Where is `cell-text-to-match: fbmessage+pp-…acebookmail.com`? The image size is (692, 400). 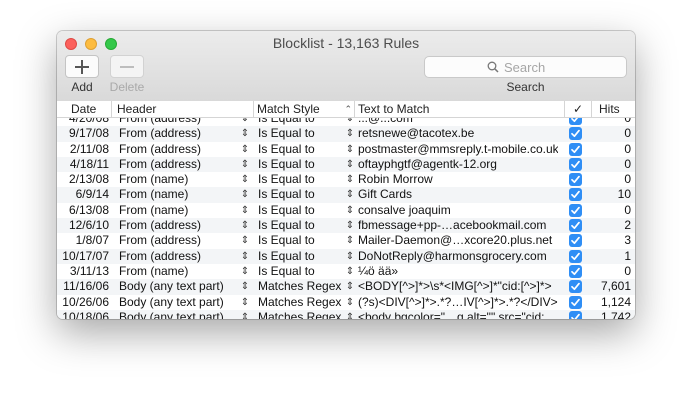
cell-text-to-match: fbmessage+pp-…acebookmail.com is located at coordinates (458, 225).